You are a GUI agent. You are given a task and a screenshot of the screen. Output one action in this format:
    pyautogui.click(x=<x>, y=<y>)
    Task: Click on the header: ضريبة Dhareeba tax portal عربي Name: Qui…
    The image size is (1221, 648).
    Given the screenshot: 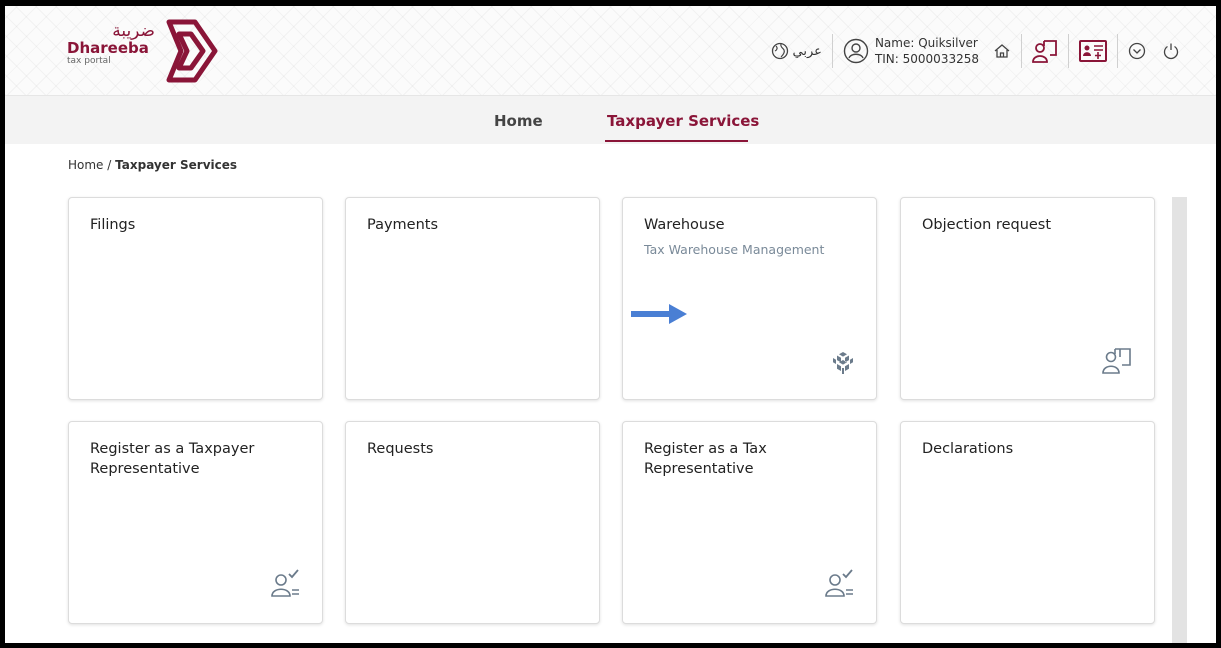 What is the action you would take?
    pyautogui.click(x=610, y=51)
    